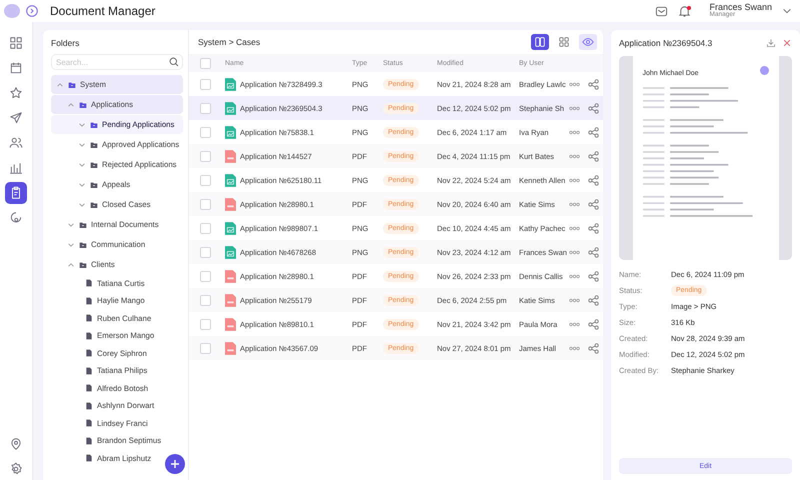  I want to click on avatar-circle, so click(764, 70).